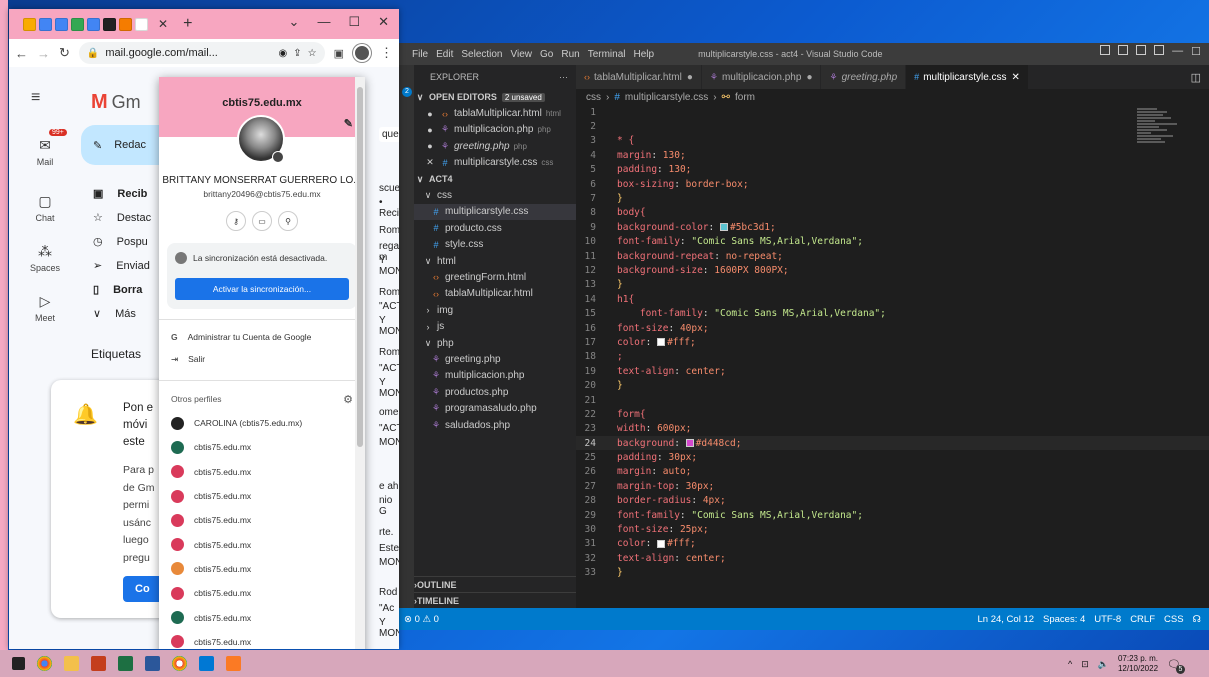  What do you see at coordinates (141, 24) in the screenshot?
I see `google-favicon-icon` at bounding box center [141, 24].